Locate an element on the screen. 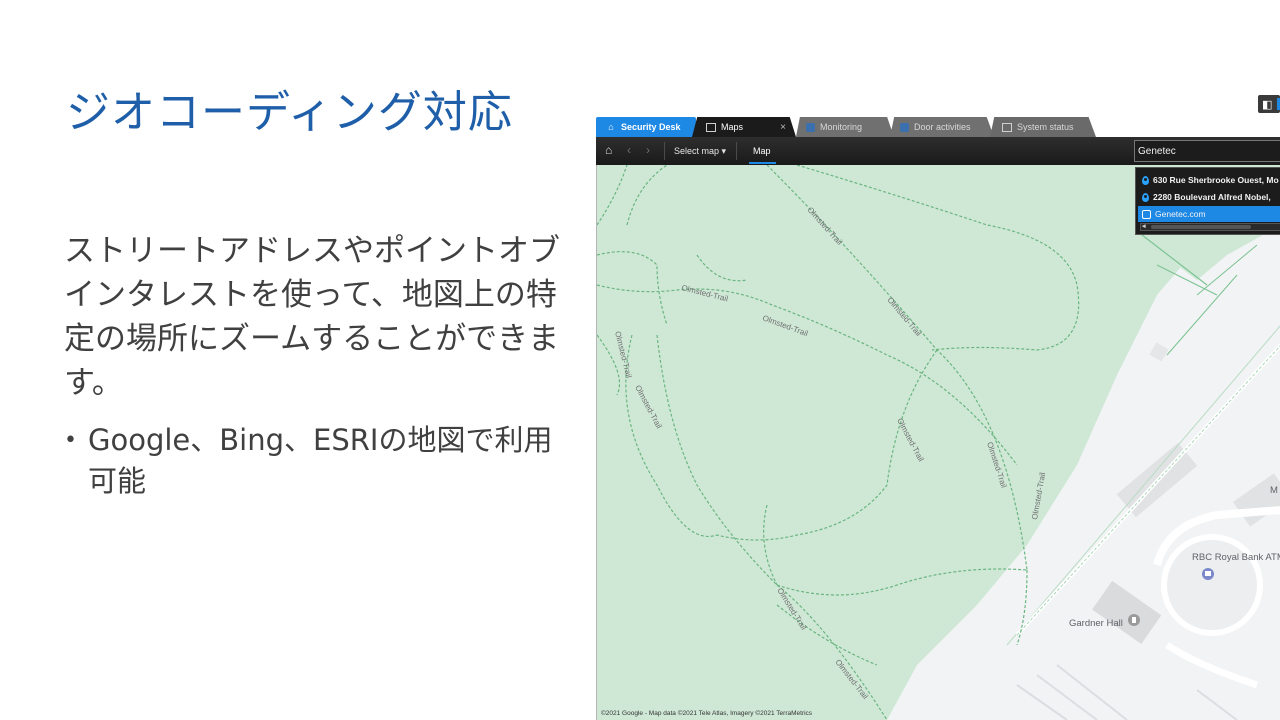 Image resolution: width=1280 pixels, height=720 pixels. poi-rbc-label: RBC Royal Bank ATM is located at coordinates (1236, 557).